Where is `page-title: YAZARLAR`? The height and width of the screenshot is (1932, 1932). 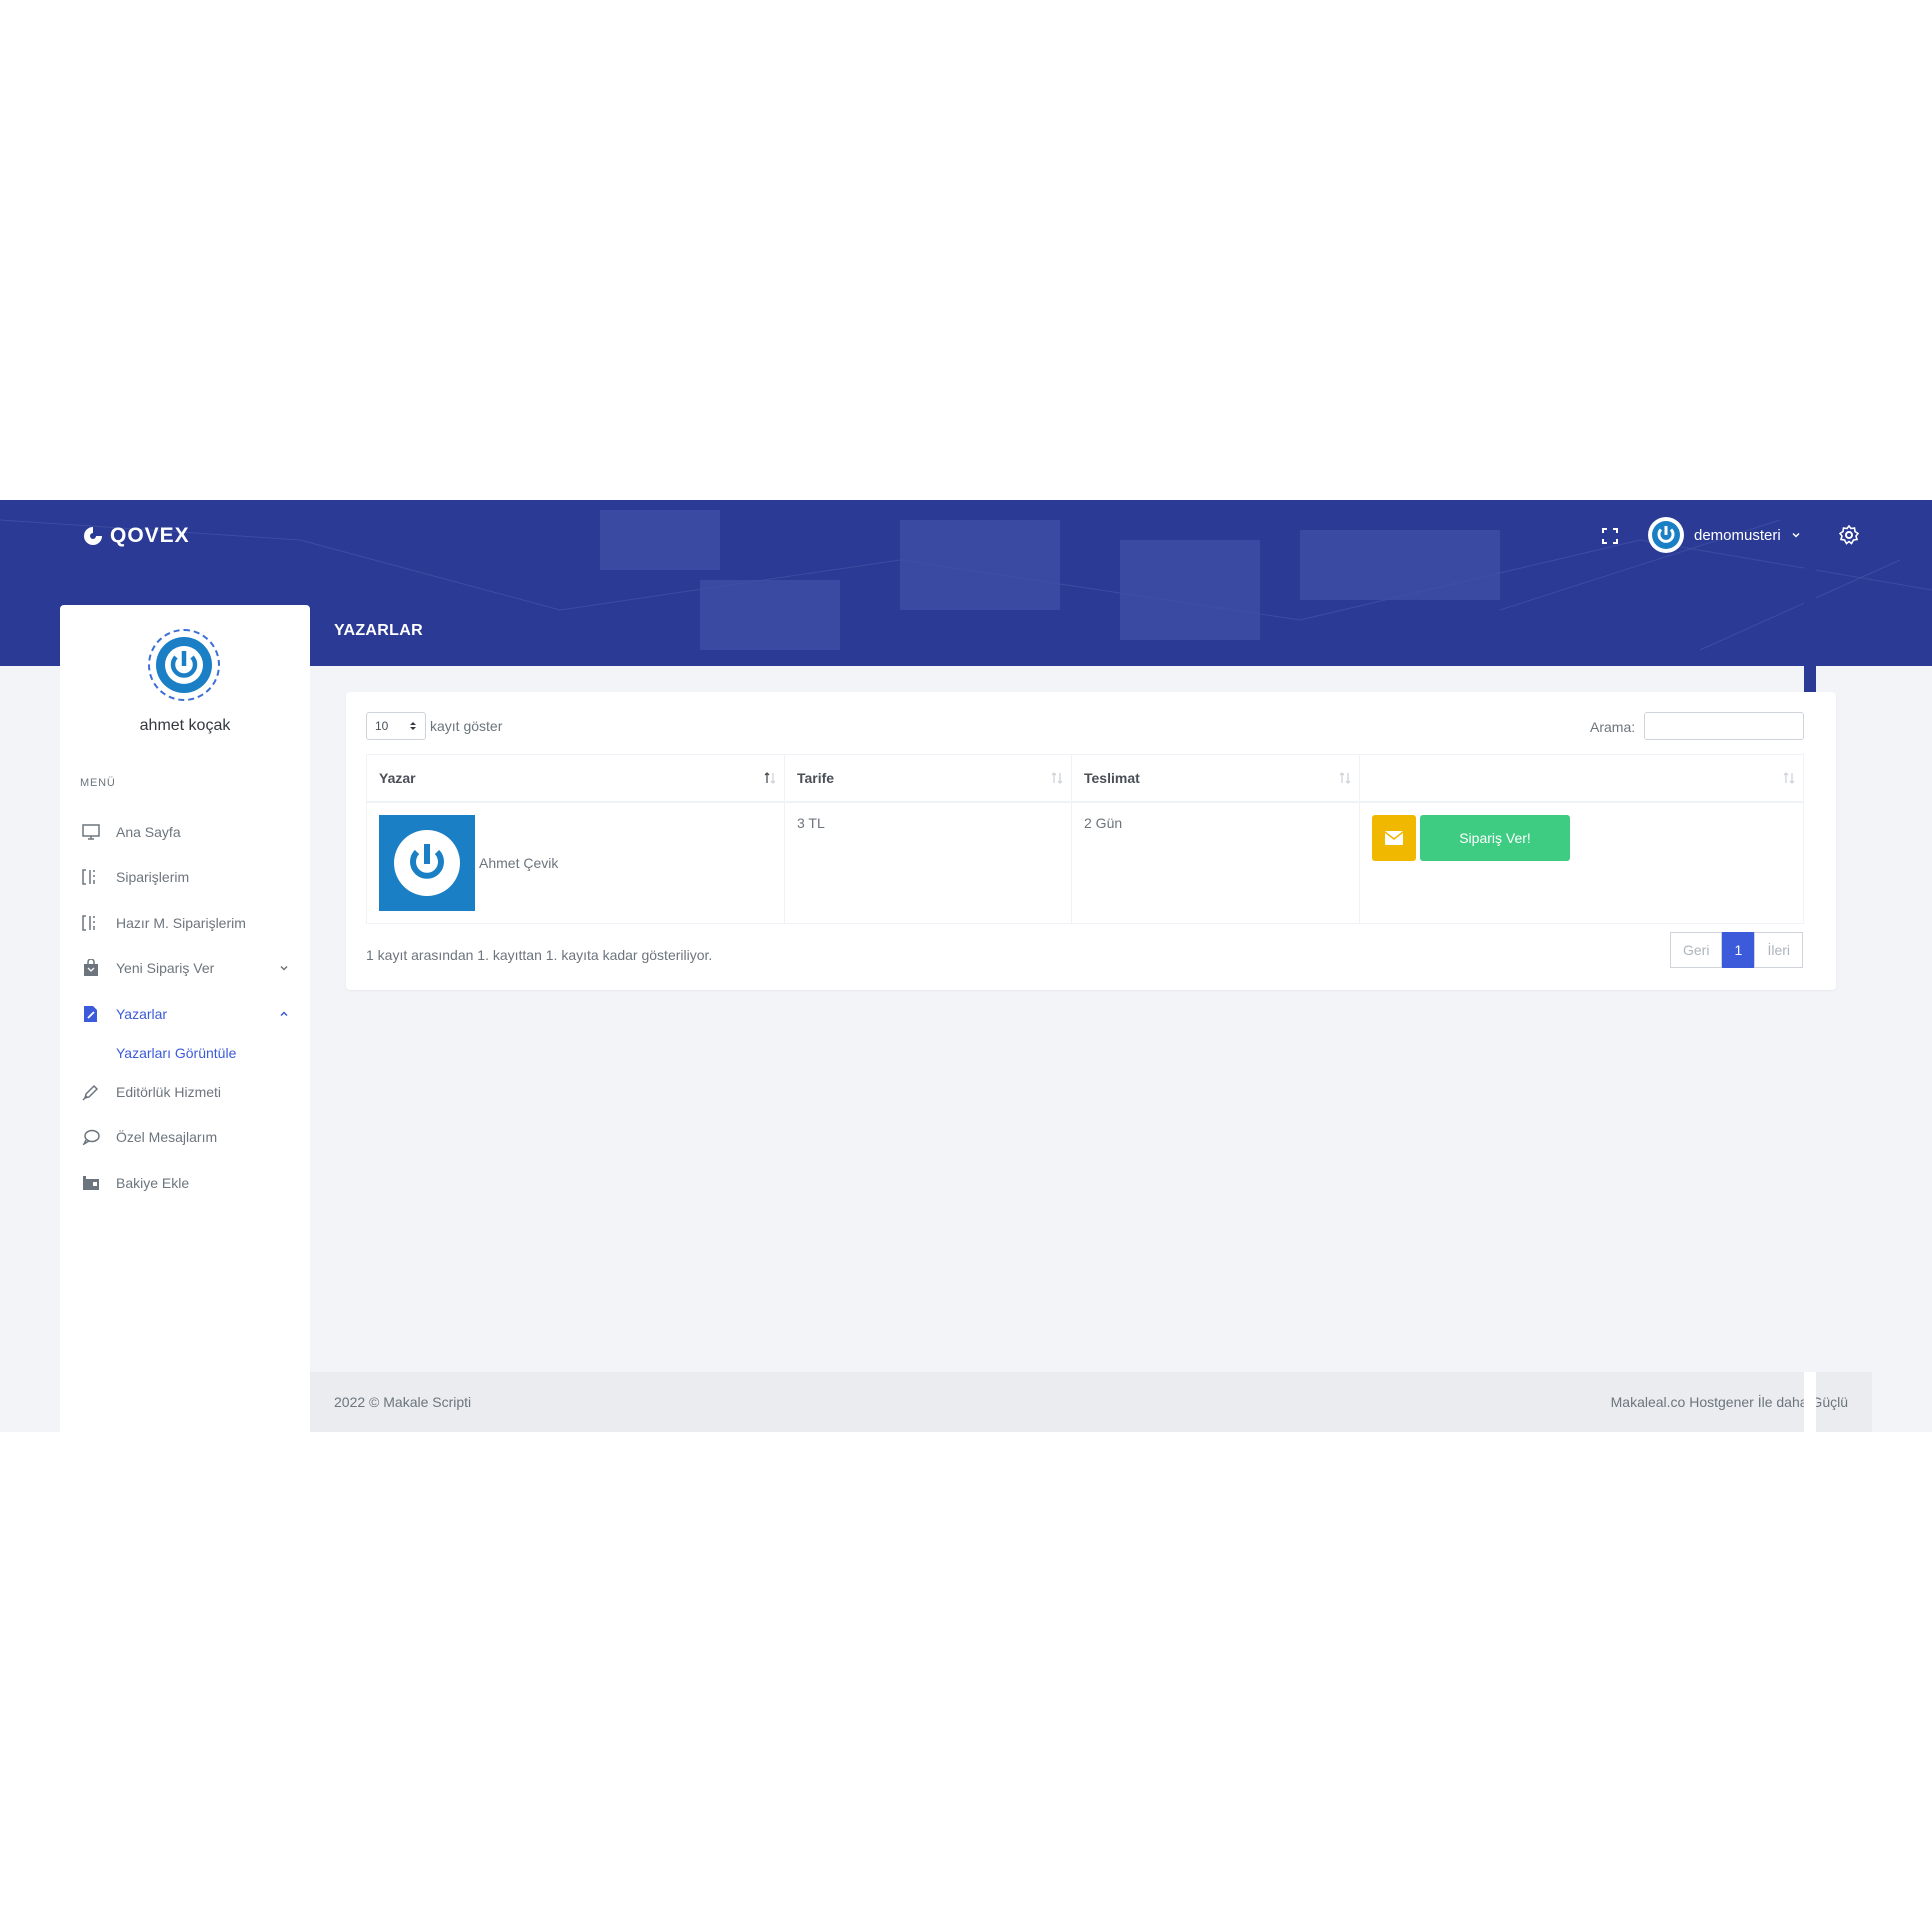
page-title: YAZARLAR is located at coordinates (378, 630).